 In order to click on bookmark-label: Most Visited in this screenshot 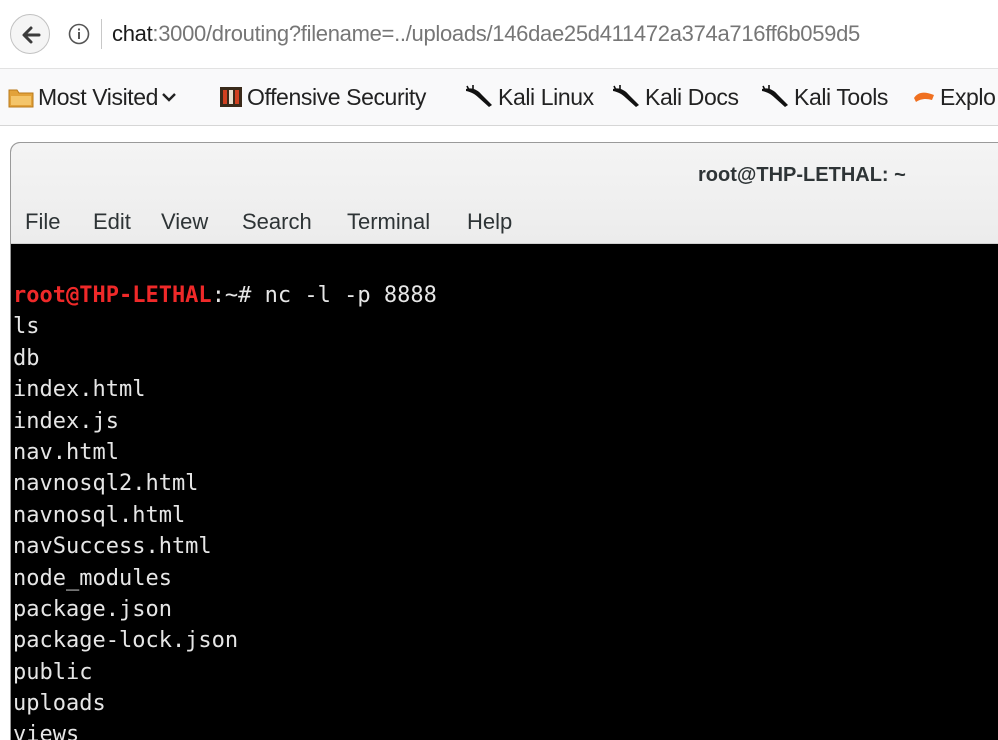, I will do `click(98, 97)`.